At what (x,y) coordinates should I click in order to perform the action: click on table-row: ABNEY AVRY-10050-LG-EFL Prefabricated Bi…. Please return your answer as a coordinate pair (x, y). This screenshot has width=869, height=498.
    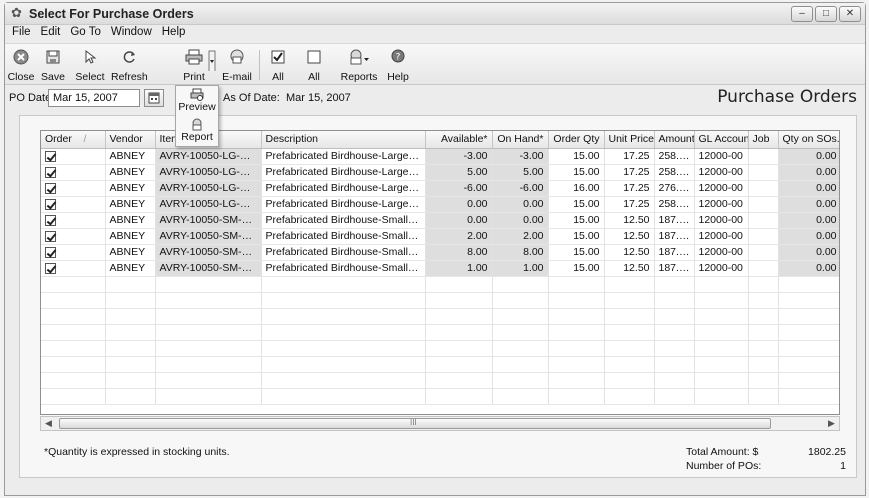
    Looking at the image, I should click on (440, 172).